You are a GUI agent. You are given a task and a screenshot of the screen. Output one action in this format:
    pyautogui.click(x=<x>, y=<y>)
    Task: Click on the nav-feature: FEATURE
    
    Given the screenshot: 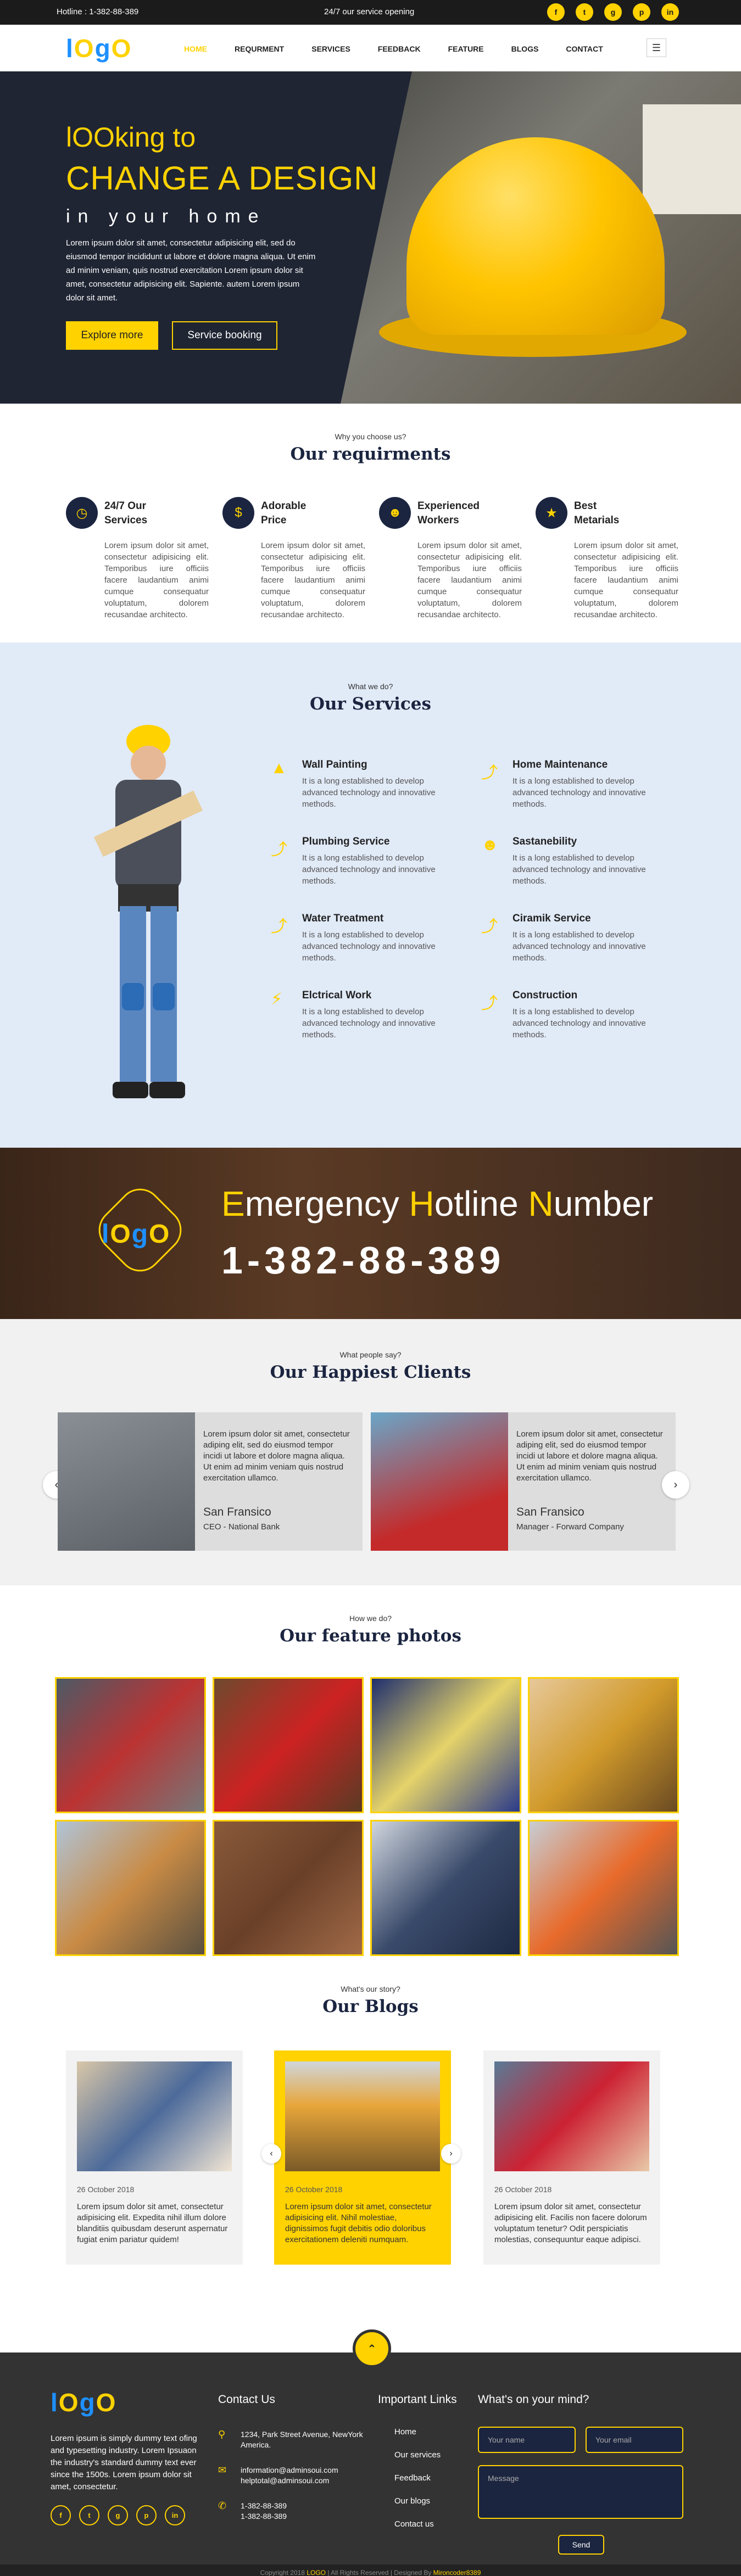 What is the action you would take?
    pyautogui.click(x=466, y=48)
    